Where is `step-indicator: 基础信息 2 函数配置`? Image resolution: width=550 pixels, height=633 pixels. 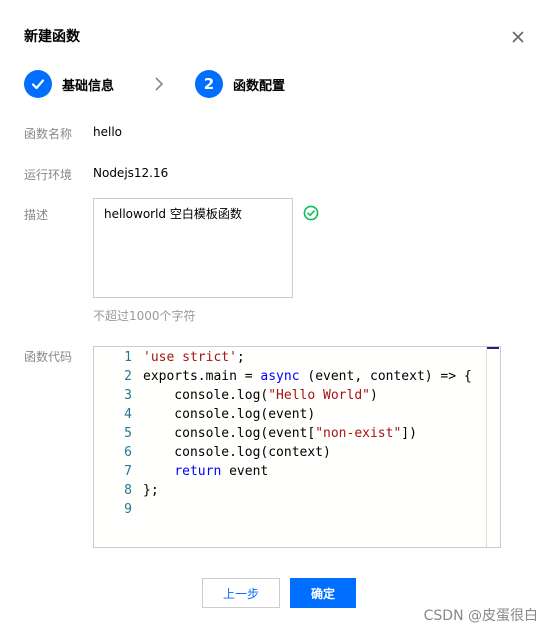
step-indicator: 基础信息 2 函数配置 is located at coordinates (264, 84).